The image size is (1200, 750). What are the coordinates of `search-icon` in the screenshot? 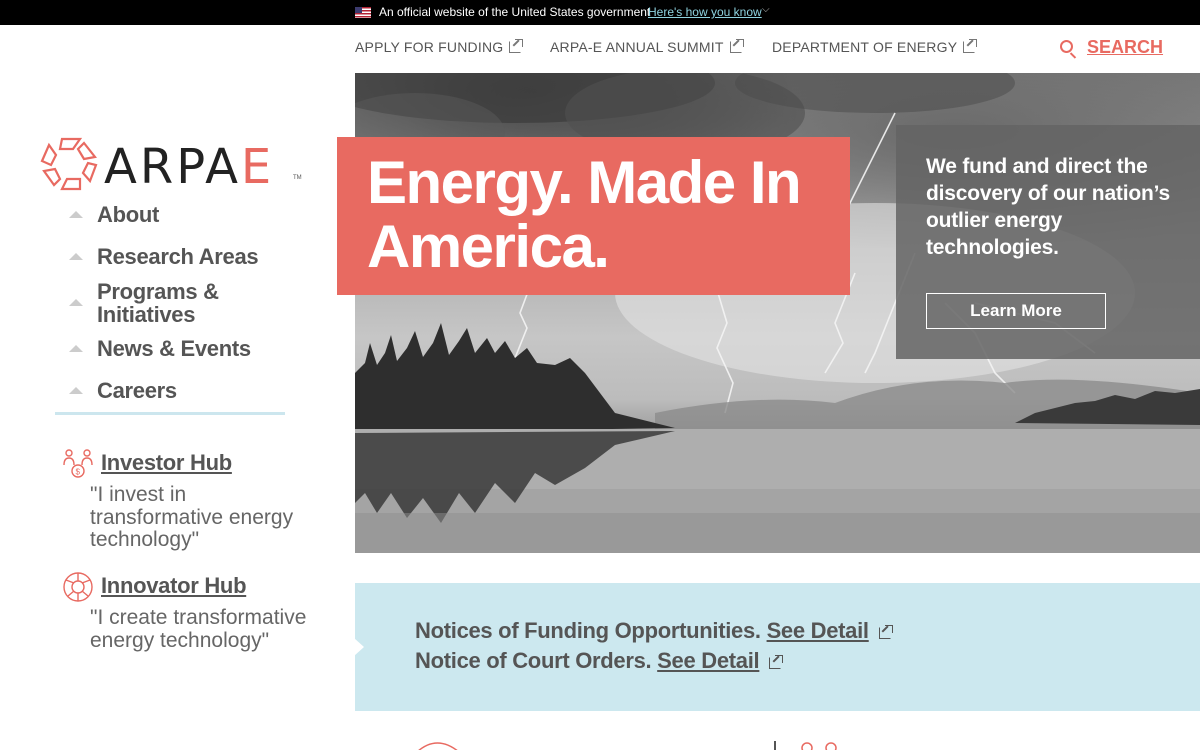 It's located at (1066, 46).